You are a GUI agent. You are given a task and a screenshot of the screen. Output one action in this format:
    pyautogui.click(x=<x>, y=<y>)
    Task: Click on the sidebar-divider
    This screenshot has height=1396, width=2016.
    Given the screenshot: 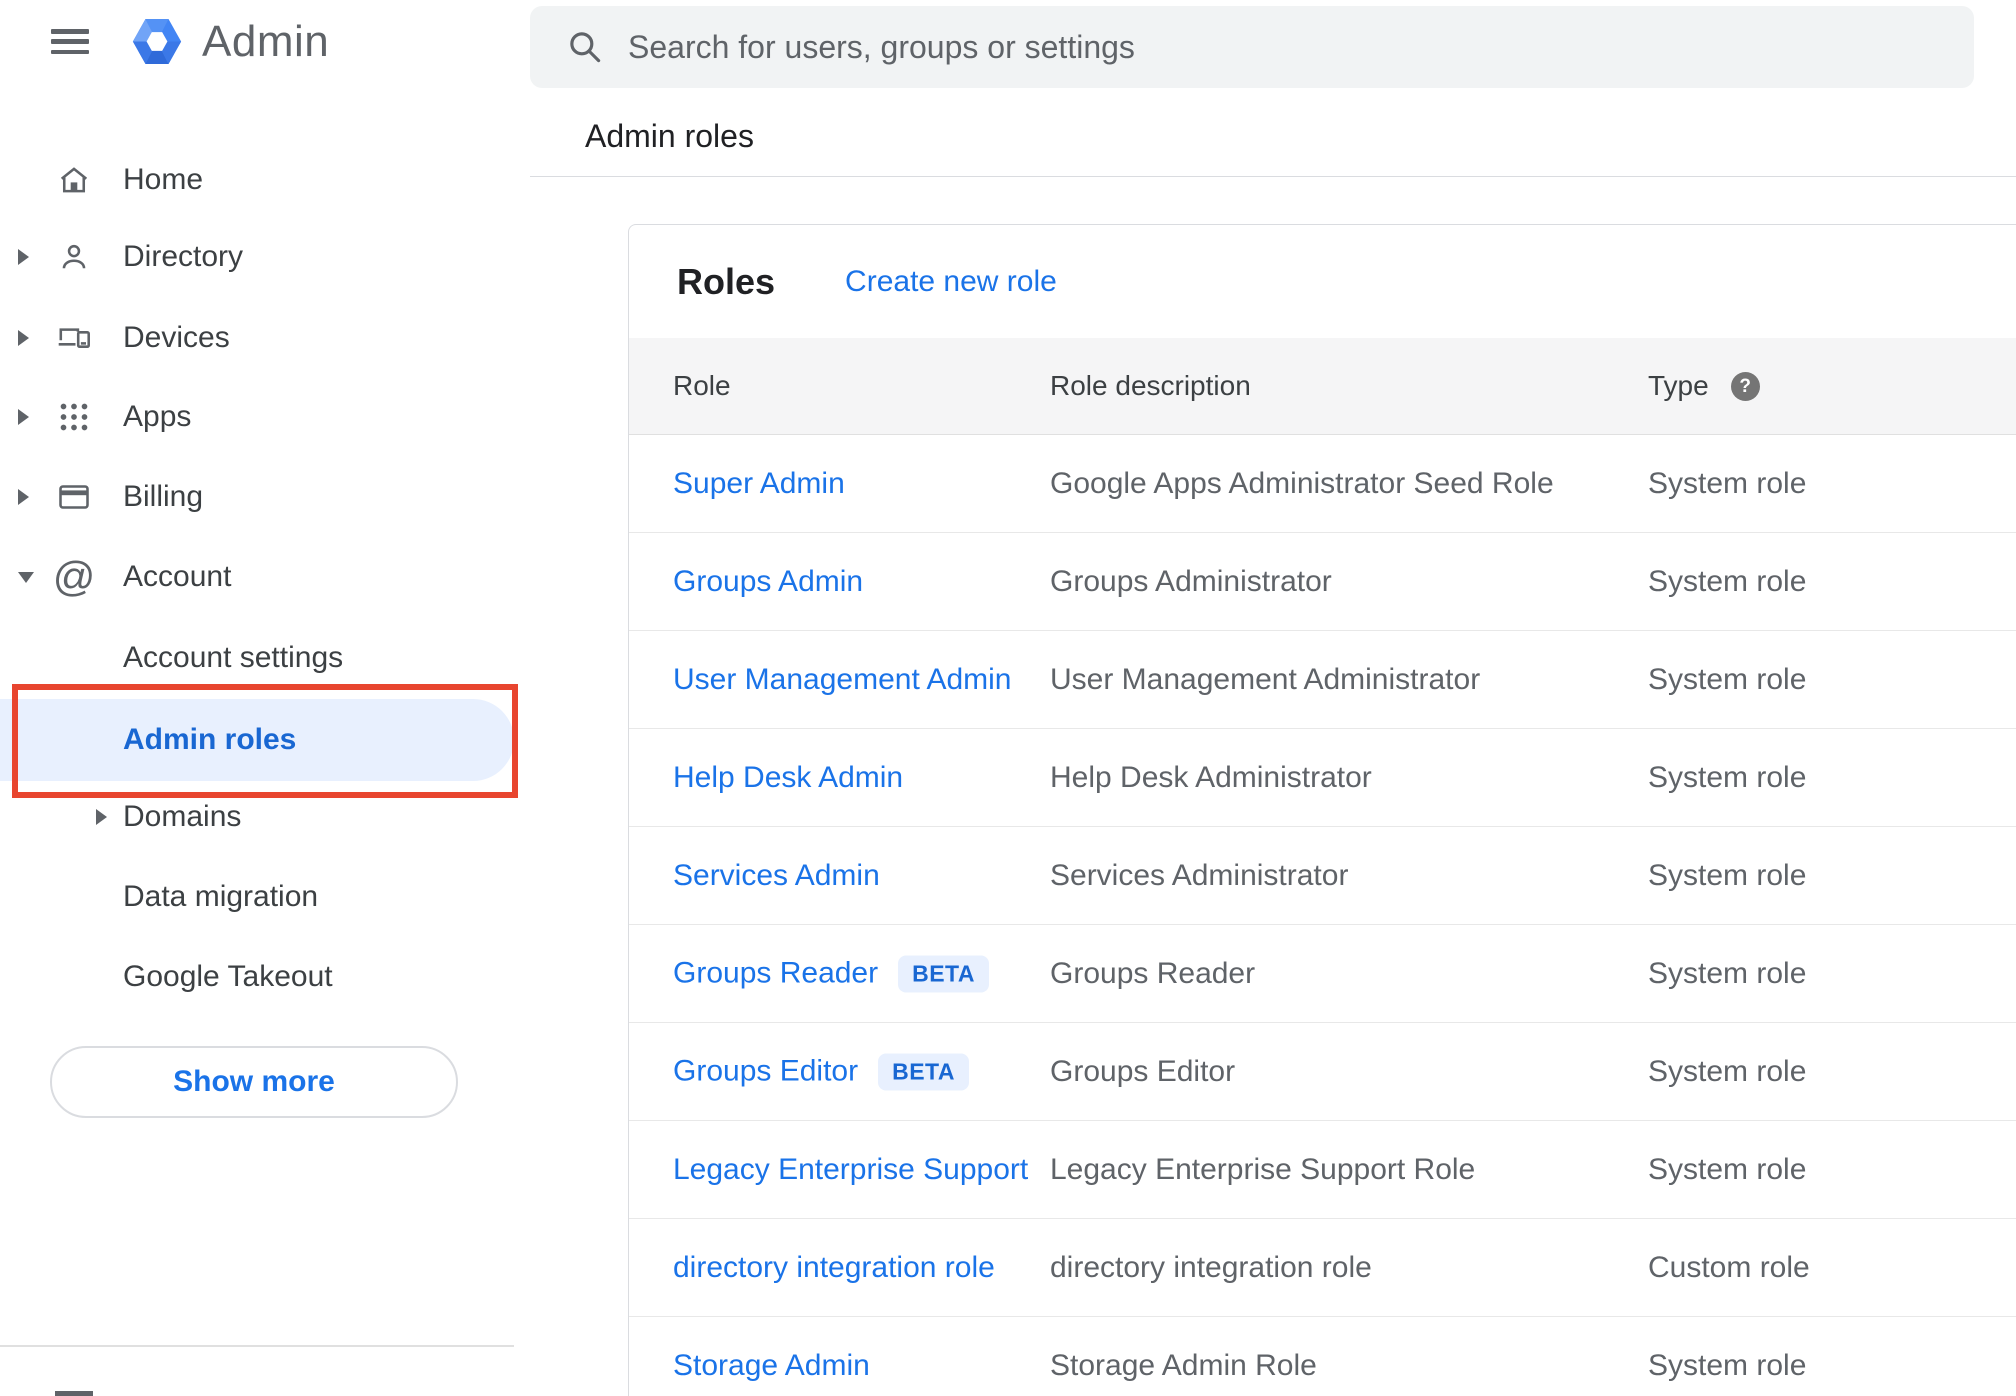 What is the action you would take?
    pyautogui.click(x=257, y=1346)
    